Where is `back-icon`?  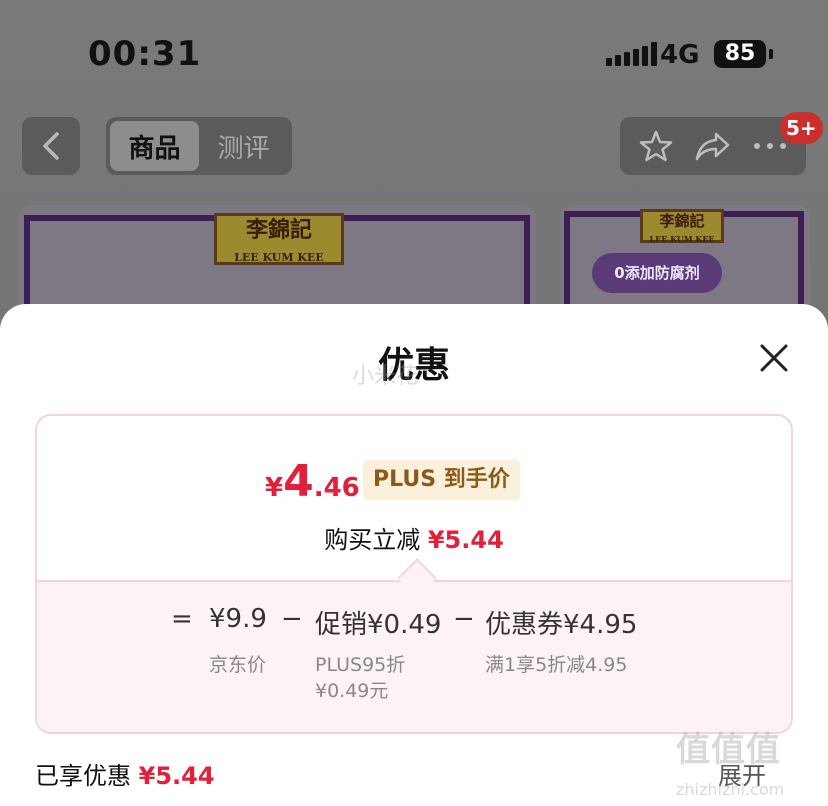 back-icon is located at coordinates (51, 146).